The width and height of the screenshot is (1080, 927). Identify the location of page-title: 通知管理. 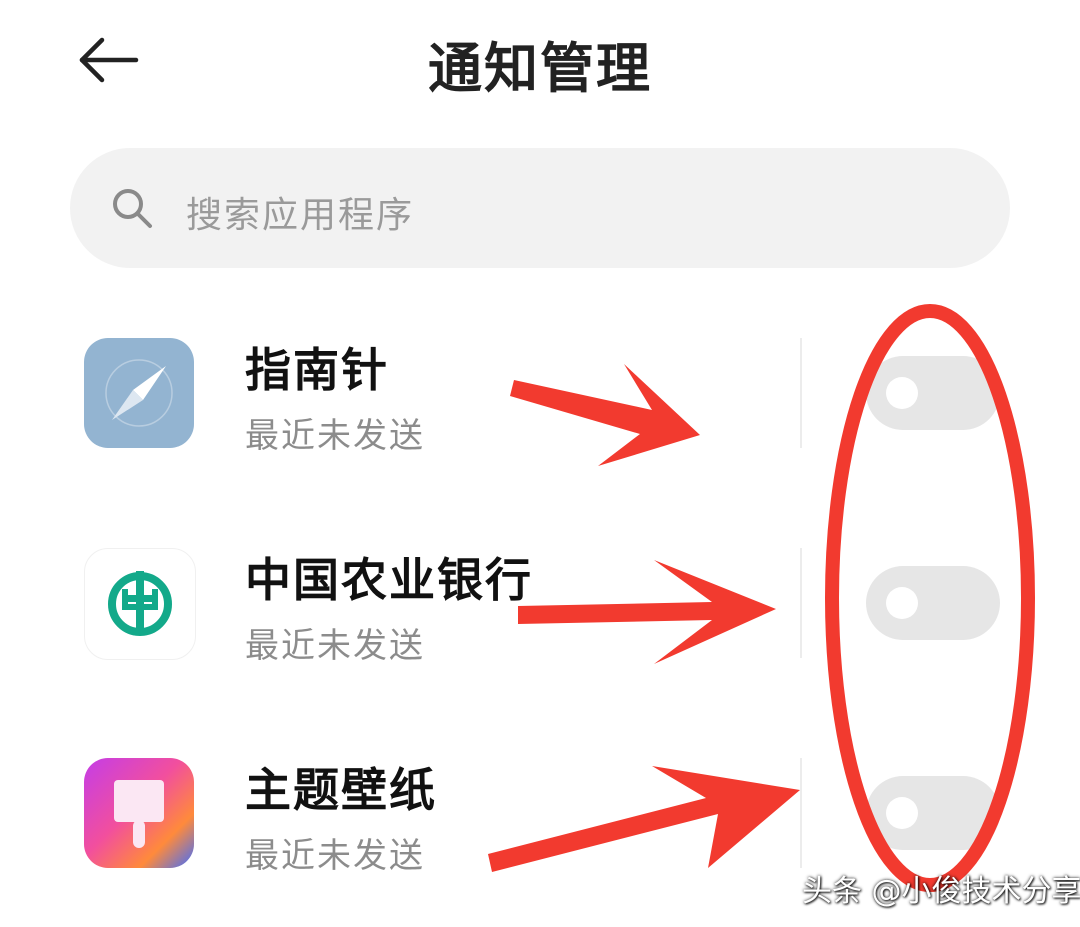
(540, 68).